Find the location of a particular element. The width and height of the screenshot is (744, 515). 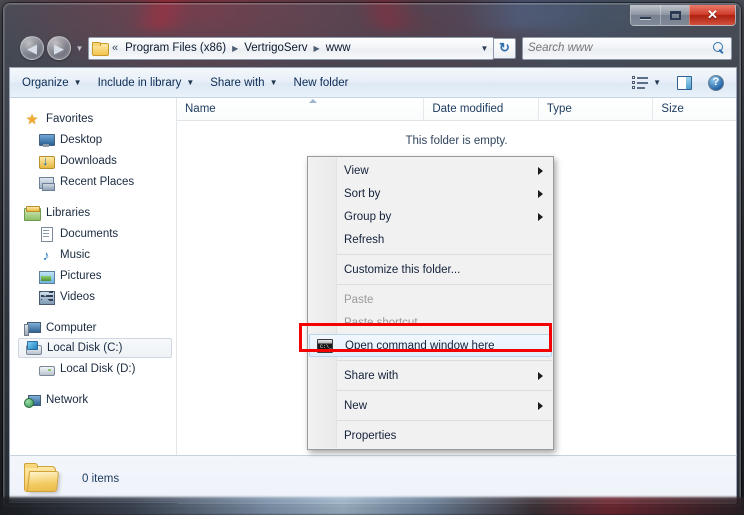

minimize-button is located at coordinates (645, 15).